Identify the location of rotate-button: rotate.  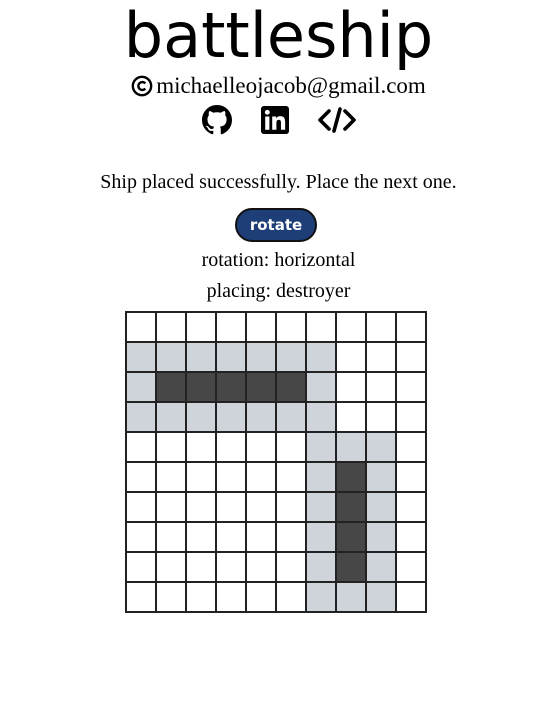
(276, 225).